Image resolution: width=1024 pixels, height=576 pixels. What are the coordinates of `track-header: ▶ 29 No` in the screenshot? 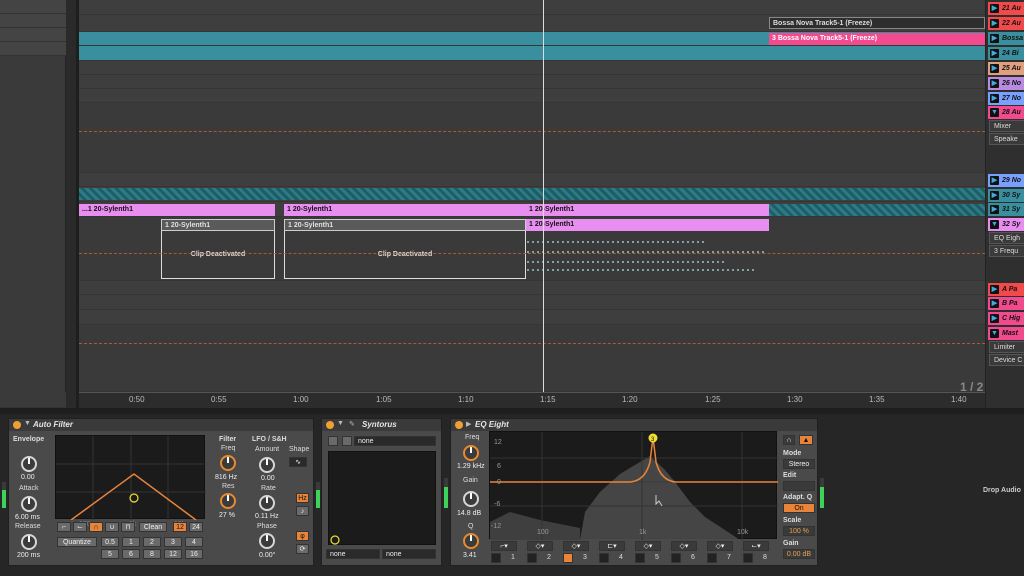 It's located at (1006, 180).